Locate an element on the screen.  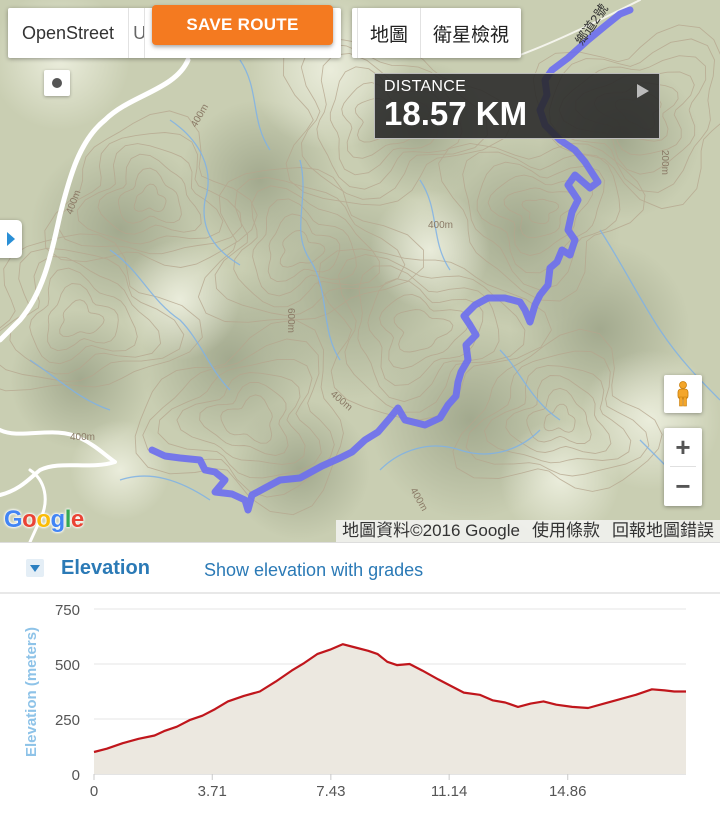
locate-button is located at coordinates (57, 83).